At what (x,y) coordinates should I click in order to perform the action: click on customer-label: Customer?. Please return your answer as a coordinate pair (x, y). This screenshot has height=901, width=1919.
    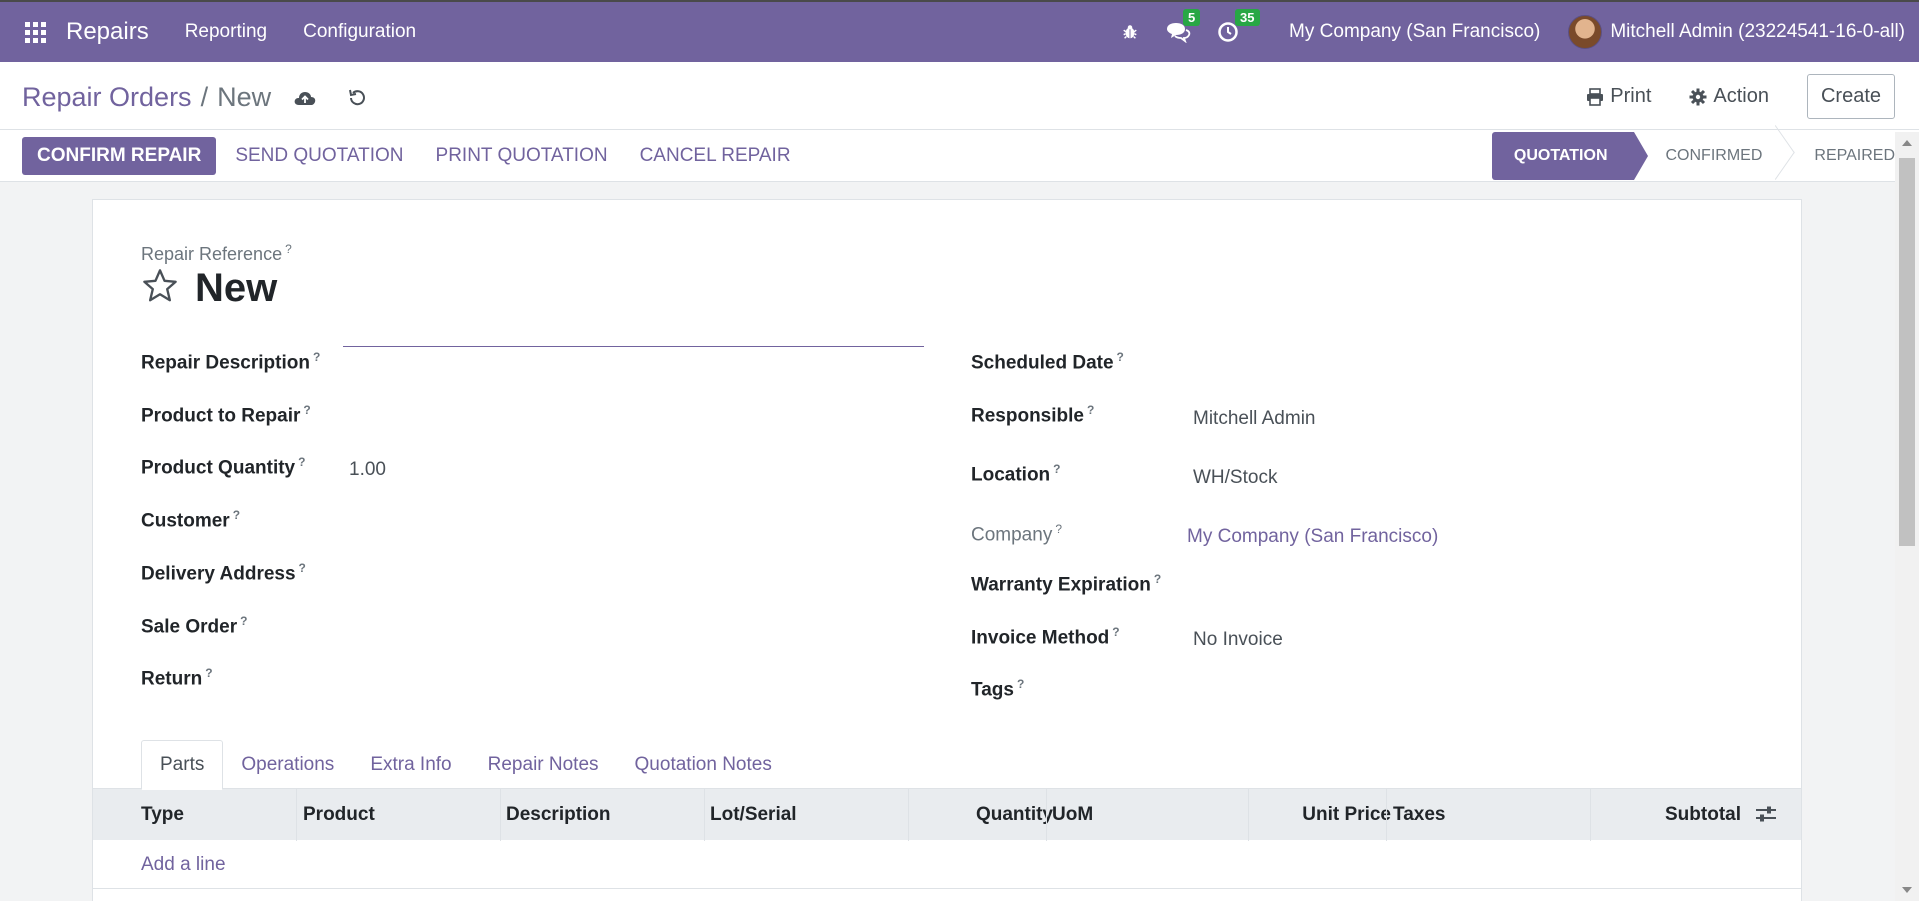
    Looking at the image, I should click on (191, 520).